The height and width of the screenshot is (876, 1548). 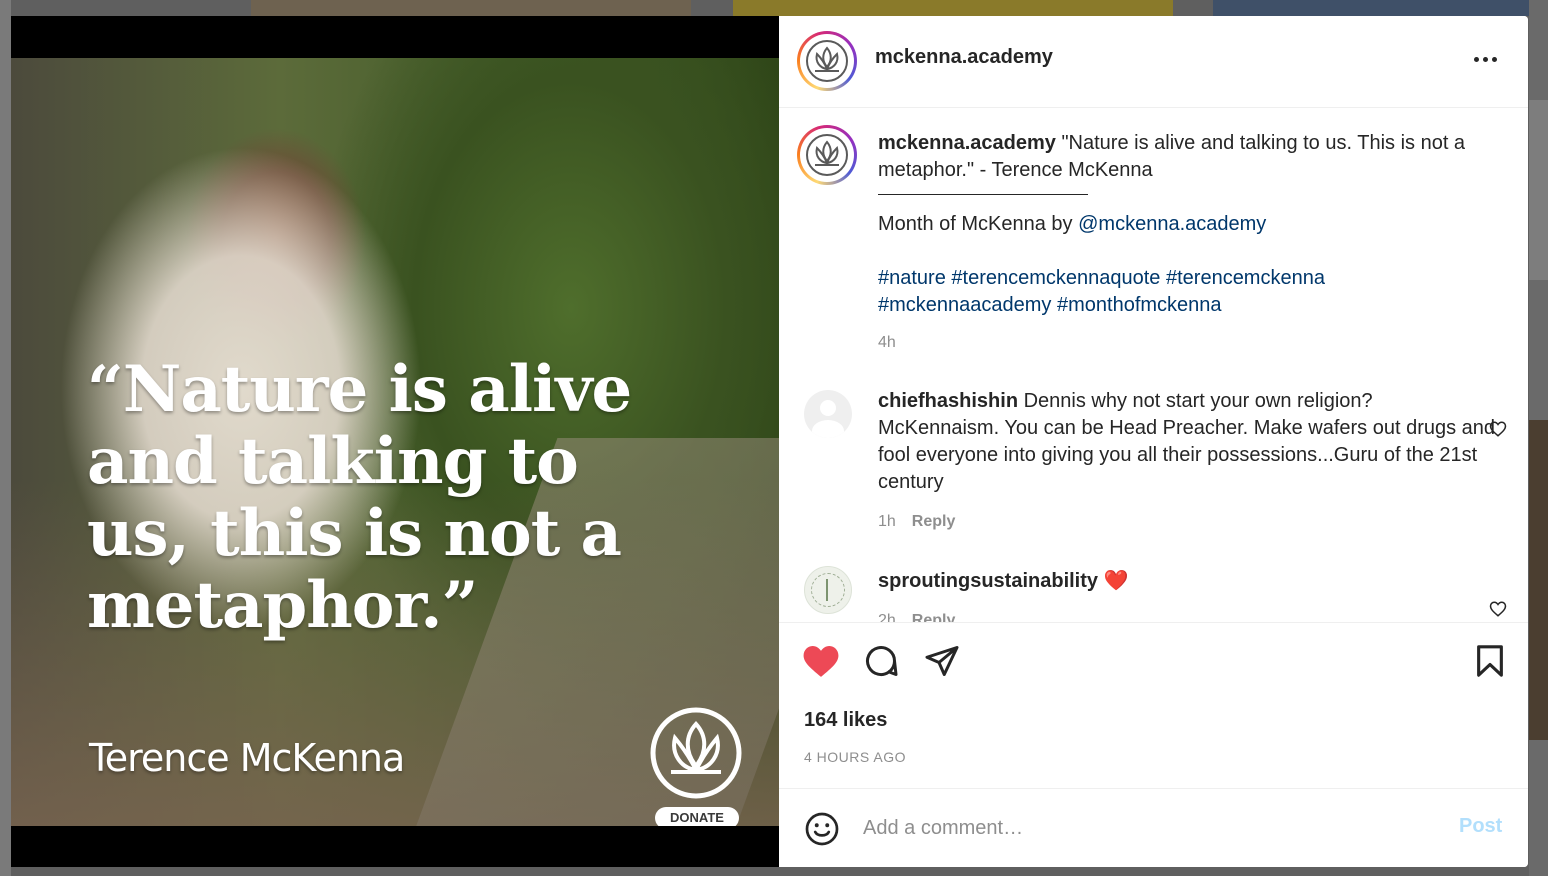 What do you see at coordinates (1188, 521) in the screenshot?
I see `comment-meta: 1h Reply` at bounding box center [1188, 521].